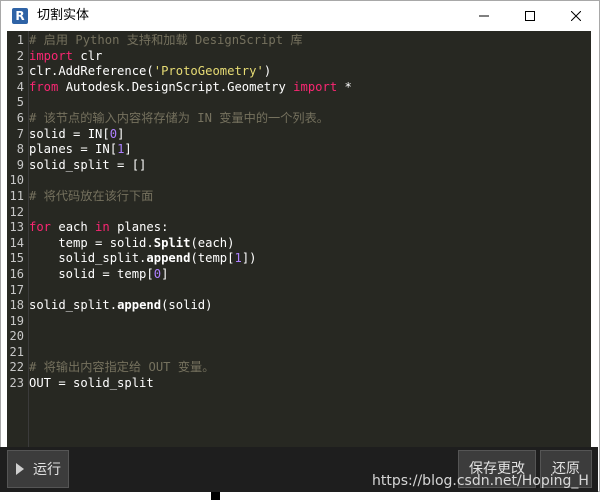 The image size is (600, 500). Describe the element at coordinates (168, 258) in the screenshot. I see `code-token: append` at that location.